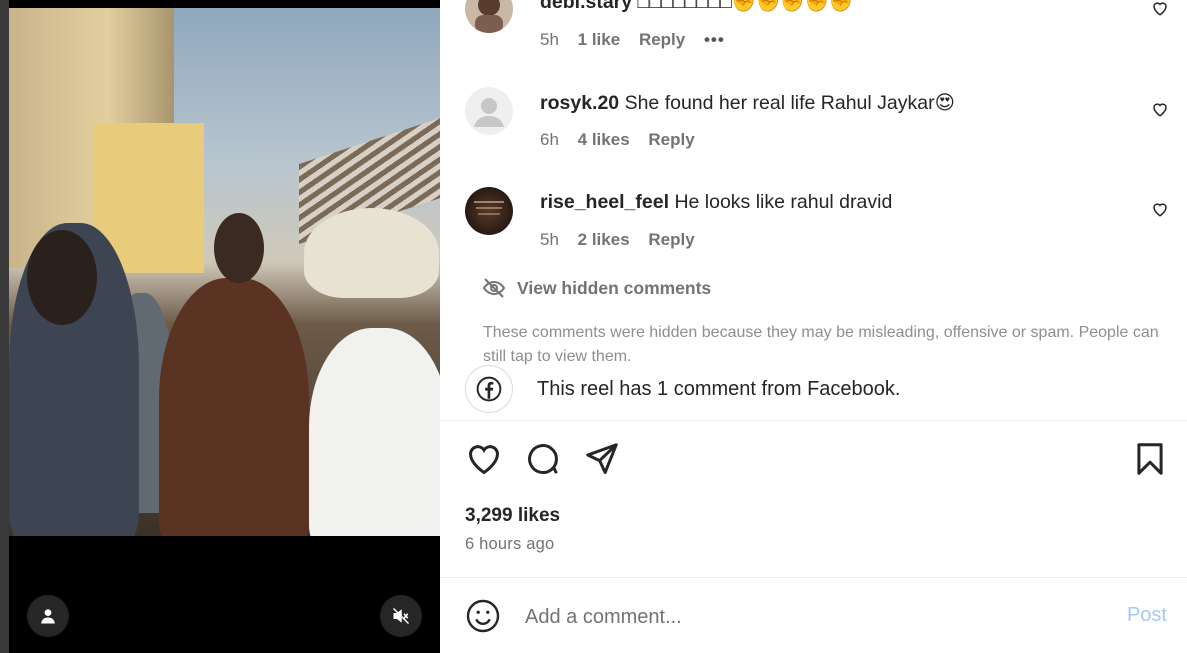 The image size is (1187, 653). What do you see at coordinates (1147, 615) in the screenshot?
I see `post-comment-button: Post` at bounding box center [1147, 615].